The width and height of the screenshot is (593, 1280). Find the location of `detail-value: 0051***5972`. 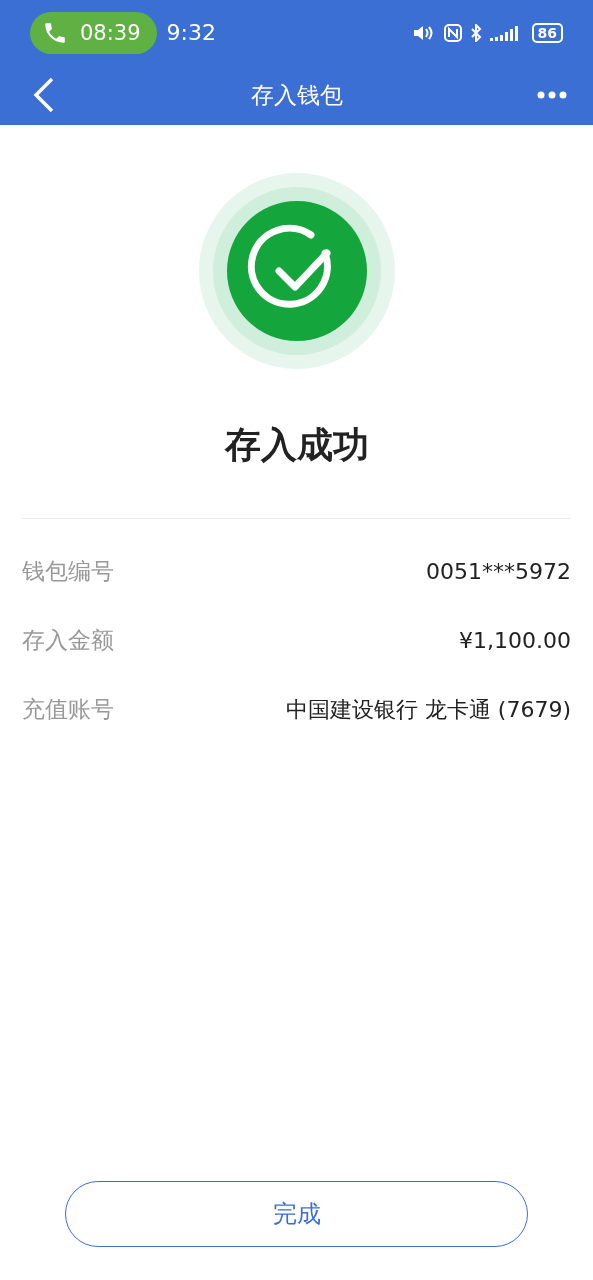

detail-value: 0051***5972 is located at coordinates (498, 571).